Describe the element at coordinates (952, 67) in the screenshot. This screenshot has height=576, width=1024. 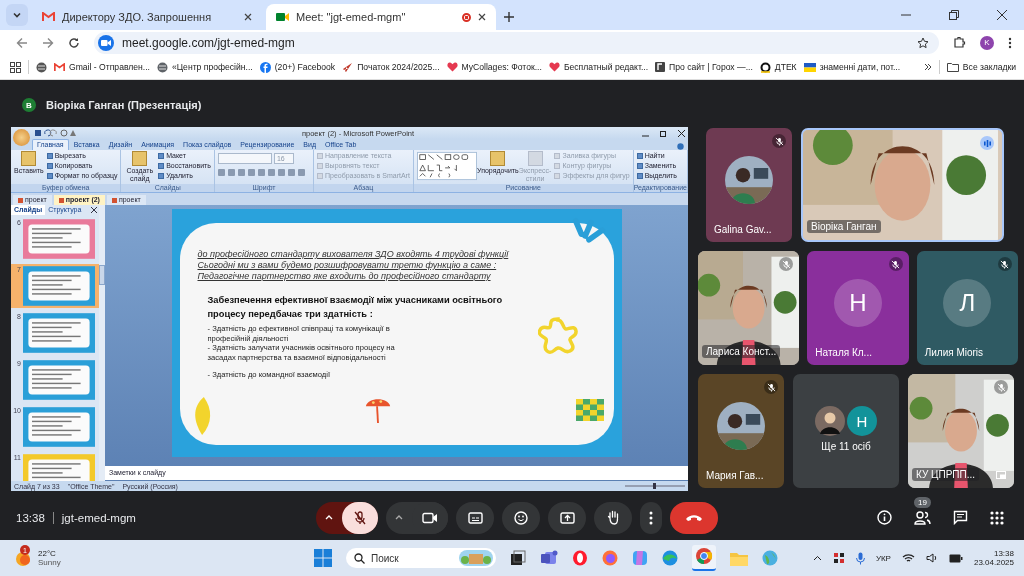
I see `folder-icon` at that location.